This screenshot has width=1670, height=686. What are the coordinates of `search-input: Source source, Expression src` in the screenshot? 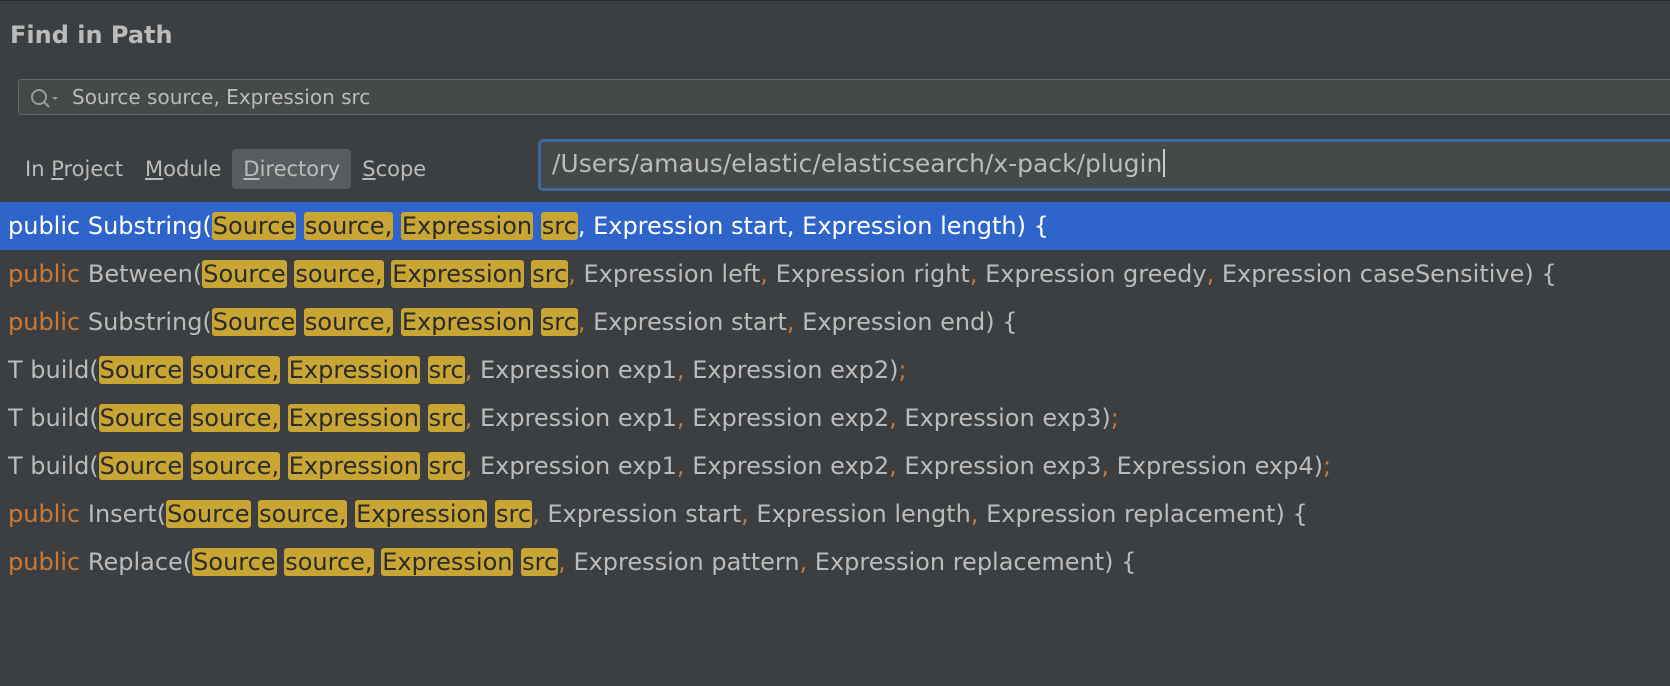 It's located at (844, 97).